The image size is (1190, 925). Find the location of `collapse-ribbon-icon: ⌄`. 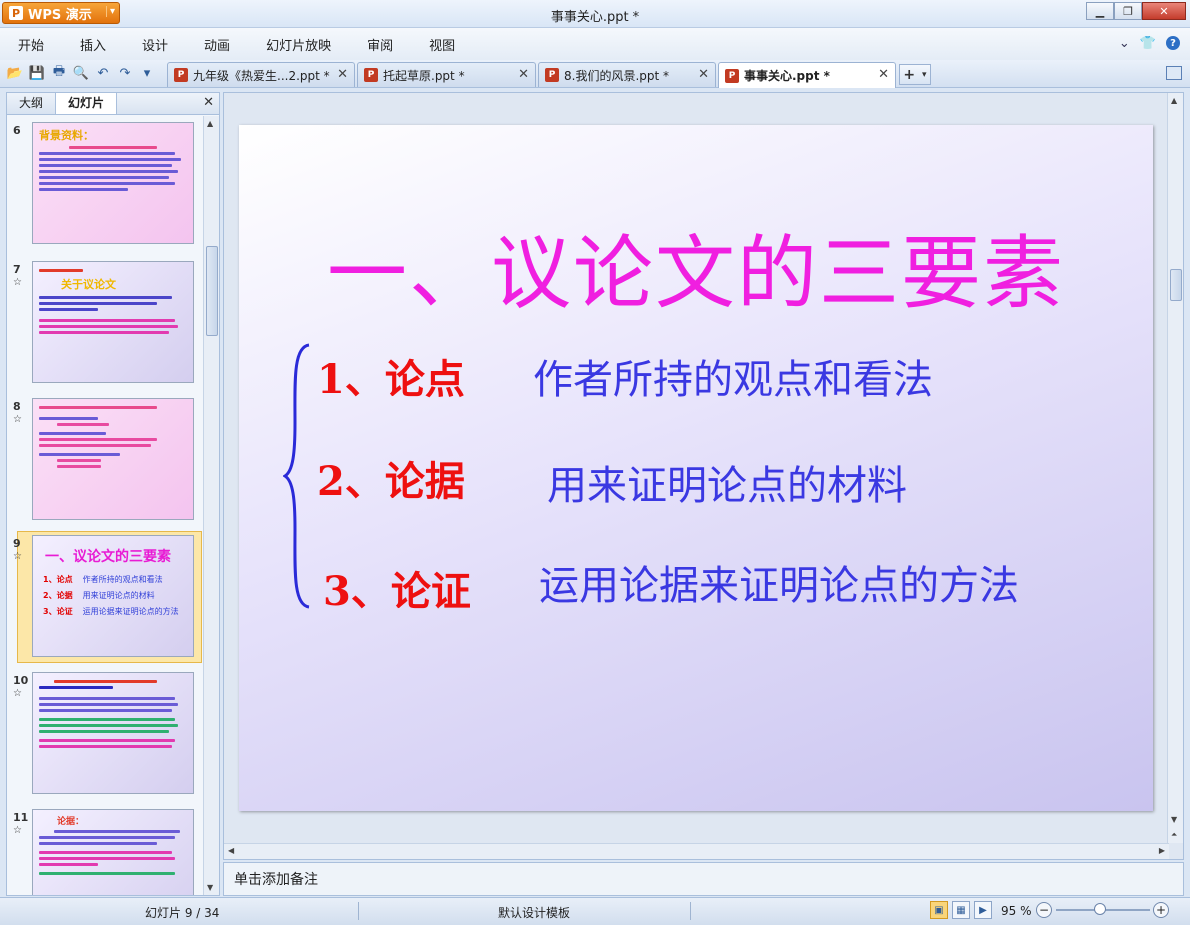

collapse-ribbon-icon: ⌄ is located at coordinates (1124, 43).